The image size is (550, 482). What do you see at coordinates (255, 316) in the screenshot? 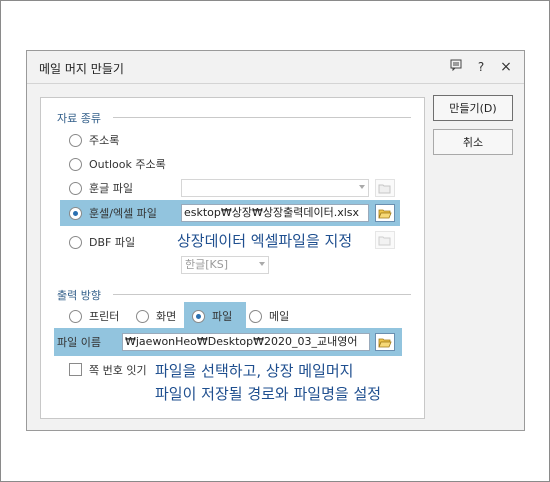
I see `radio-mail-circle` at bounding box center [255, 316].